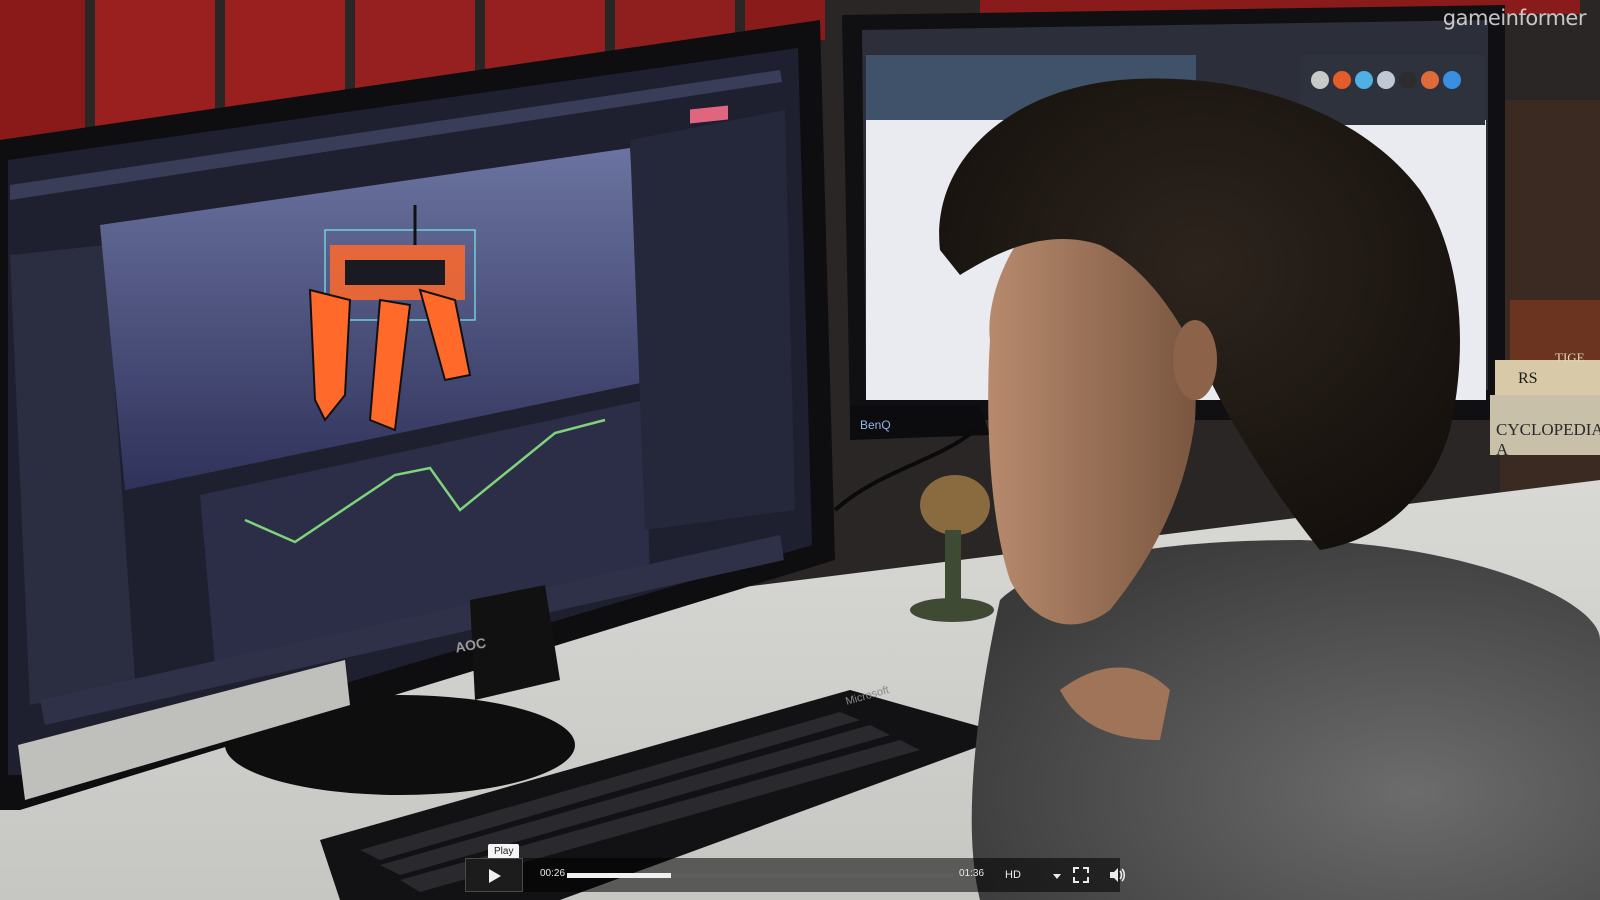 The image size is (1600, 900). What do you see at coordinates (1057, 876) in the screenshot?
I see `chevron-down-icon` at bounding box center [1057, 876].